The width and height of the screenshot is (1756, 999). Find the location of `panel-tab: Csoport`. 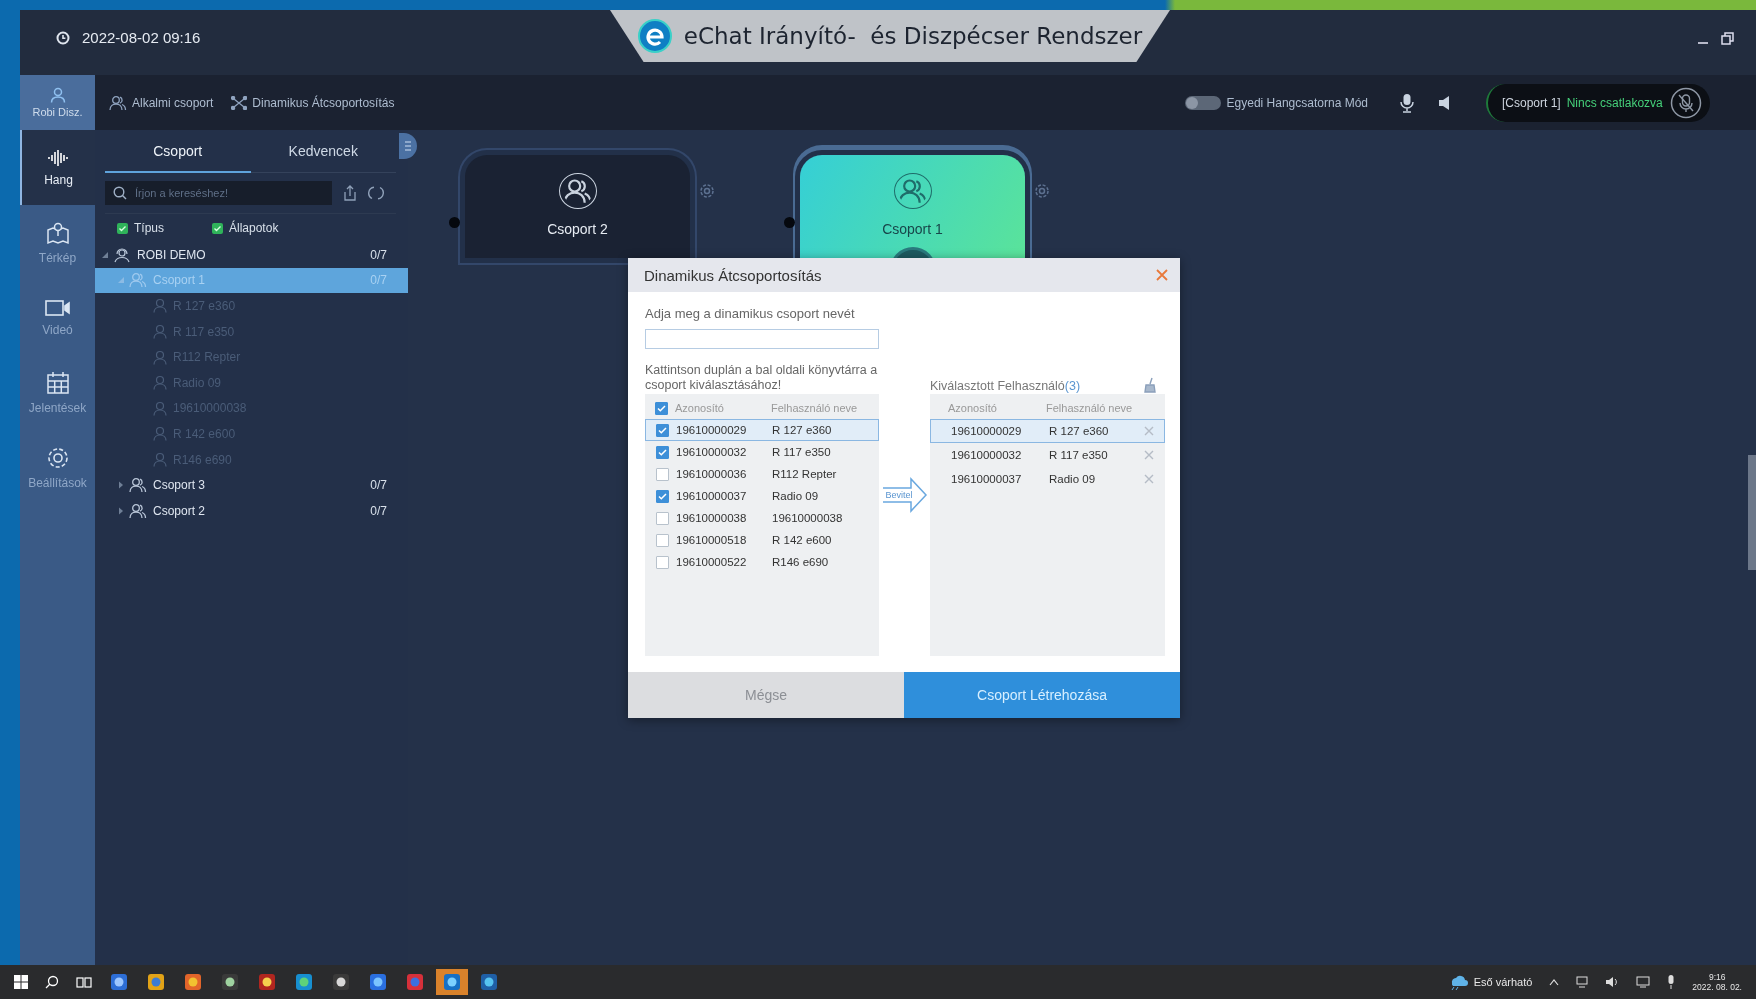

panel-tab: Csoport is located at coordinates (178, 151).